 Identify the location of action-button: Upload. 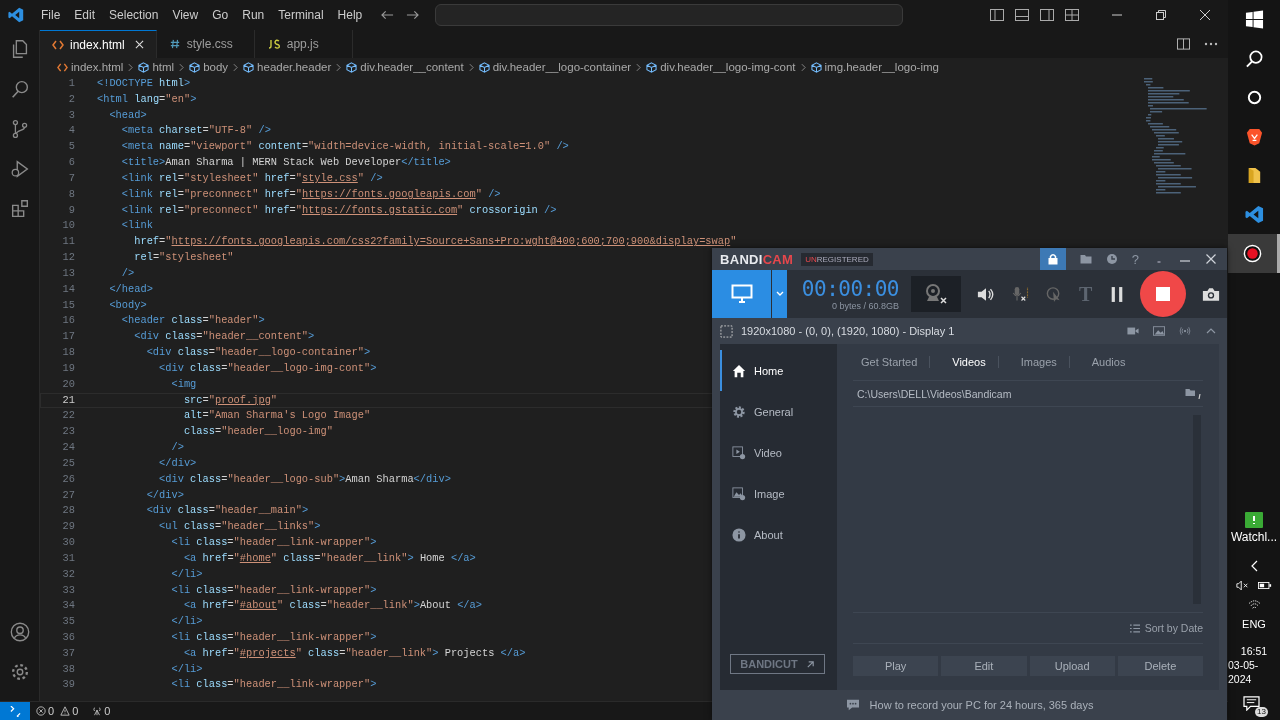
(1072, 666).